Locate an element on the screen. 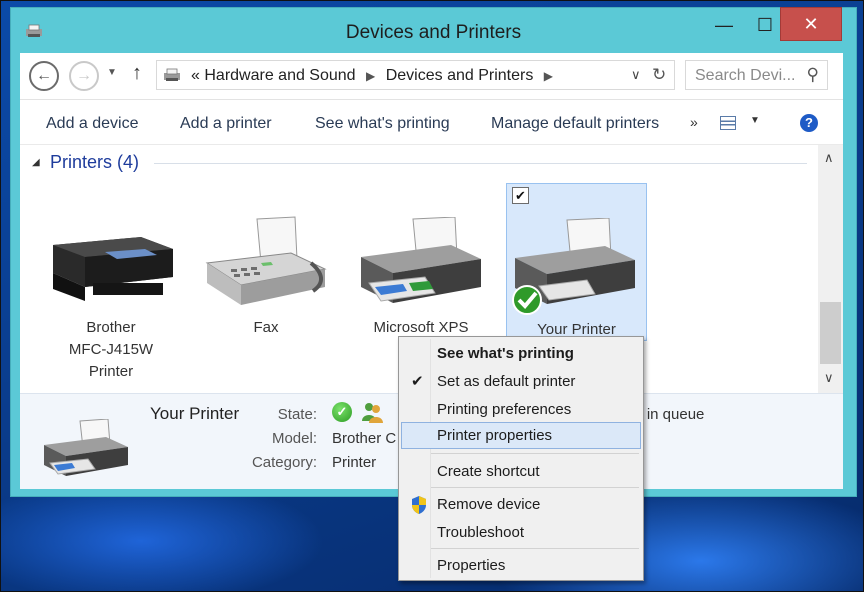 The width and height of the screenshot is (864, 592). minimize-button: — is located at coordinates (724, 31).